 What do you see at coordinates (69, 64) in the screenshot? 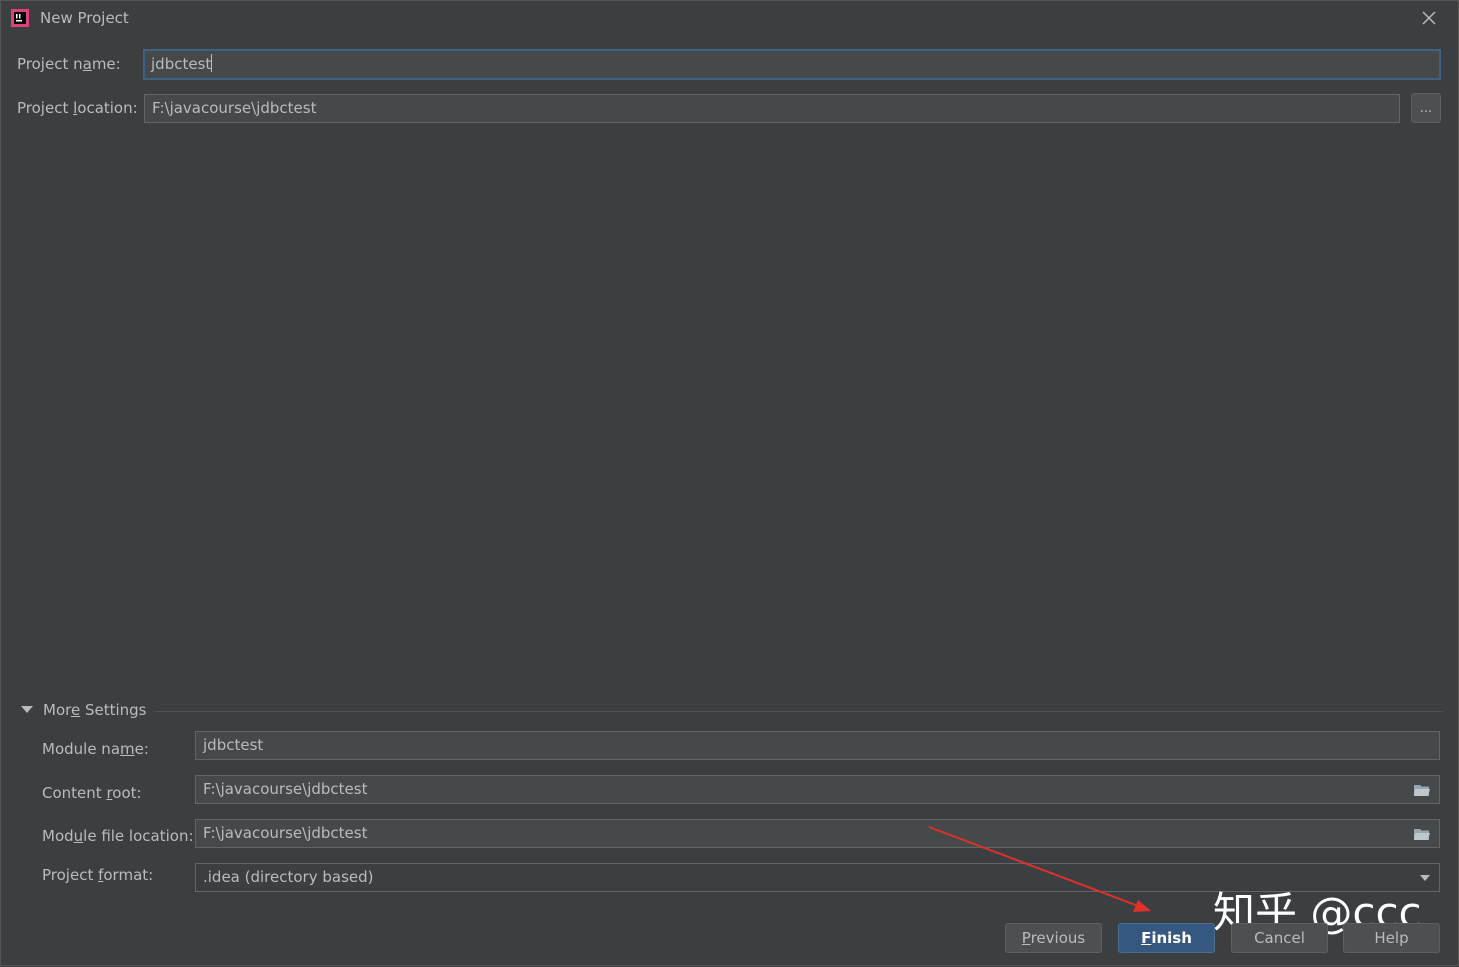
I see `project-name-label: Project name:` at bounding box center [69, 64].